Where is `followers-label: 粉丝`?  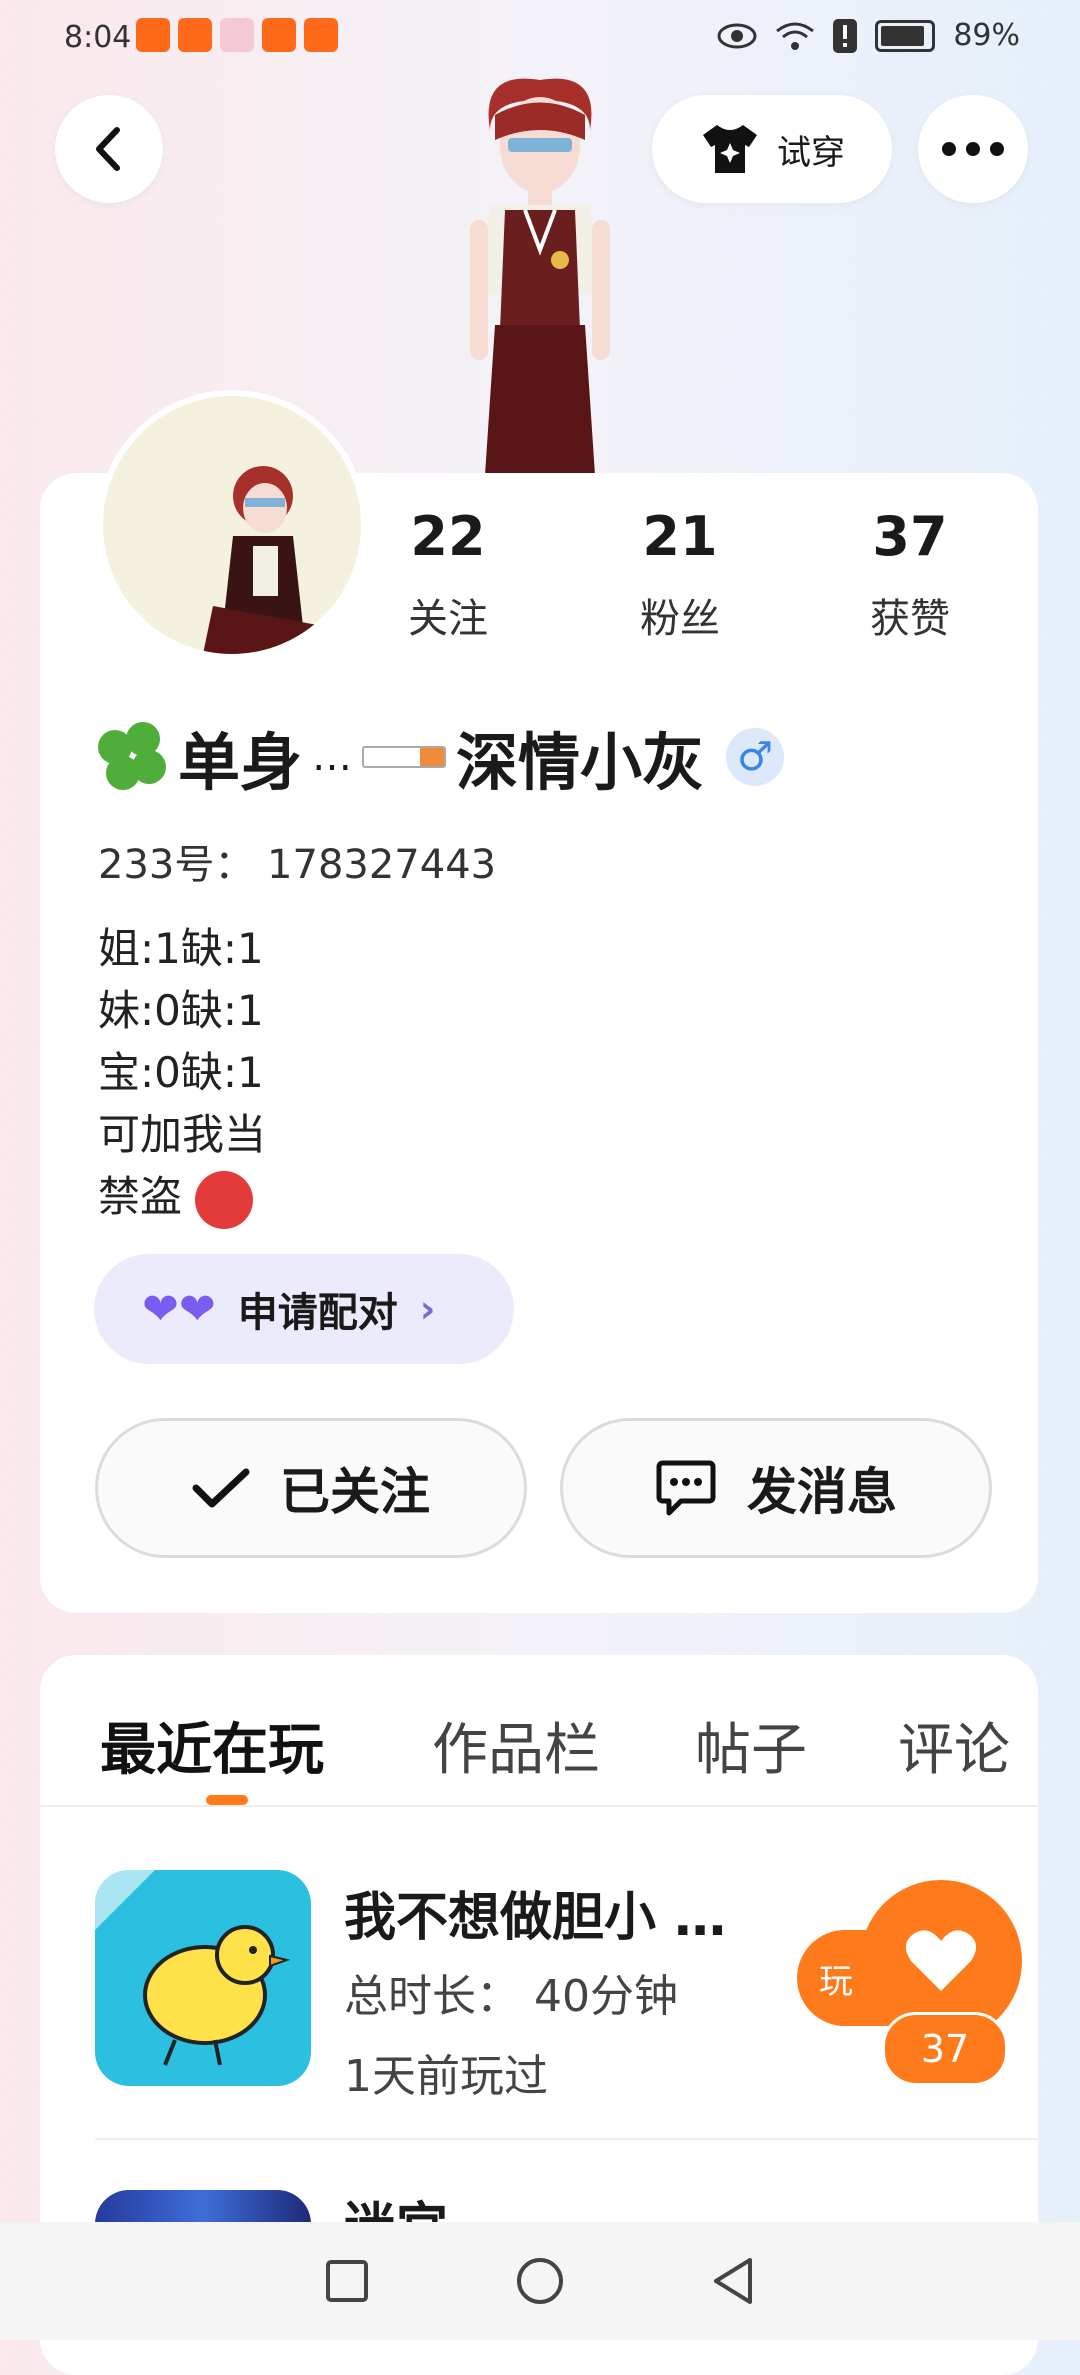
followers-label: 粉丝 is located at coordinates (680, 619).